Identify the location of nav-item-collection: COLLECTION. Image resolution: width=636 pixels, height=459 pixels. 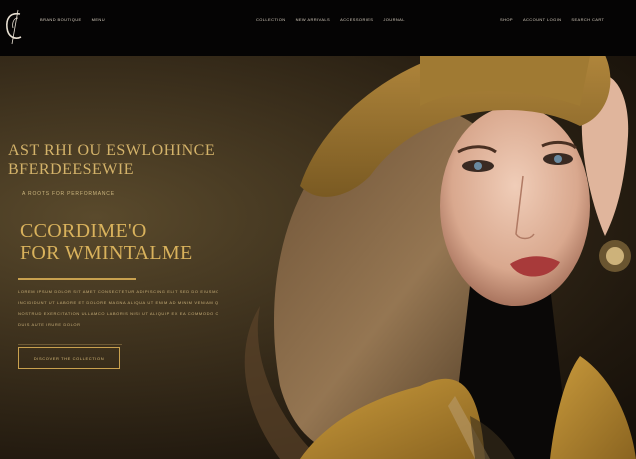
(271, 19).